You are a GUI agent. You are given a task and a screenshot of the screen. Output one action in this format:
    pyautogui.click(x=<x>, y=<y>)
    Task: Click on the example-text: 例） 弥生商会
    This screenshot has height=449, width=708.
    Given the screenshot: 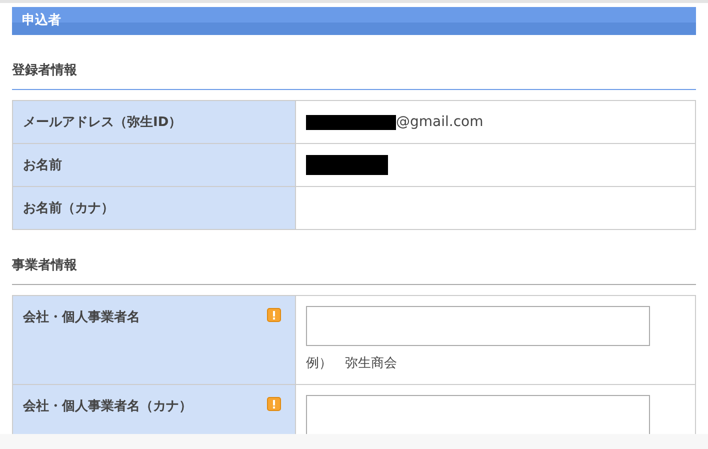 What is the action you would take?
    pyautogui.click(x=352, y=363)
    